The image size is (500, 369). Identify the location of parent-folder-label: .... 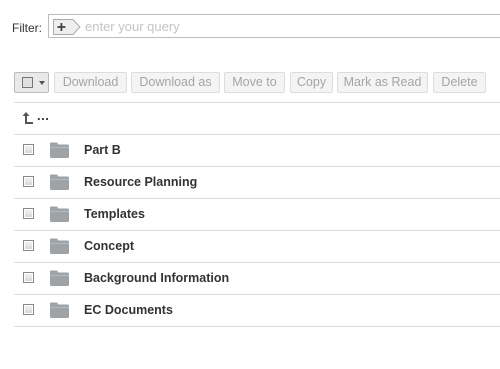
(43, 115).